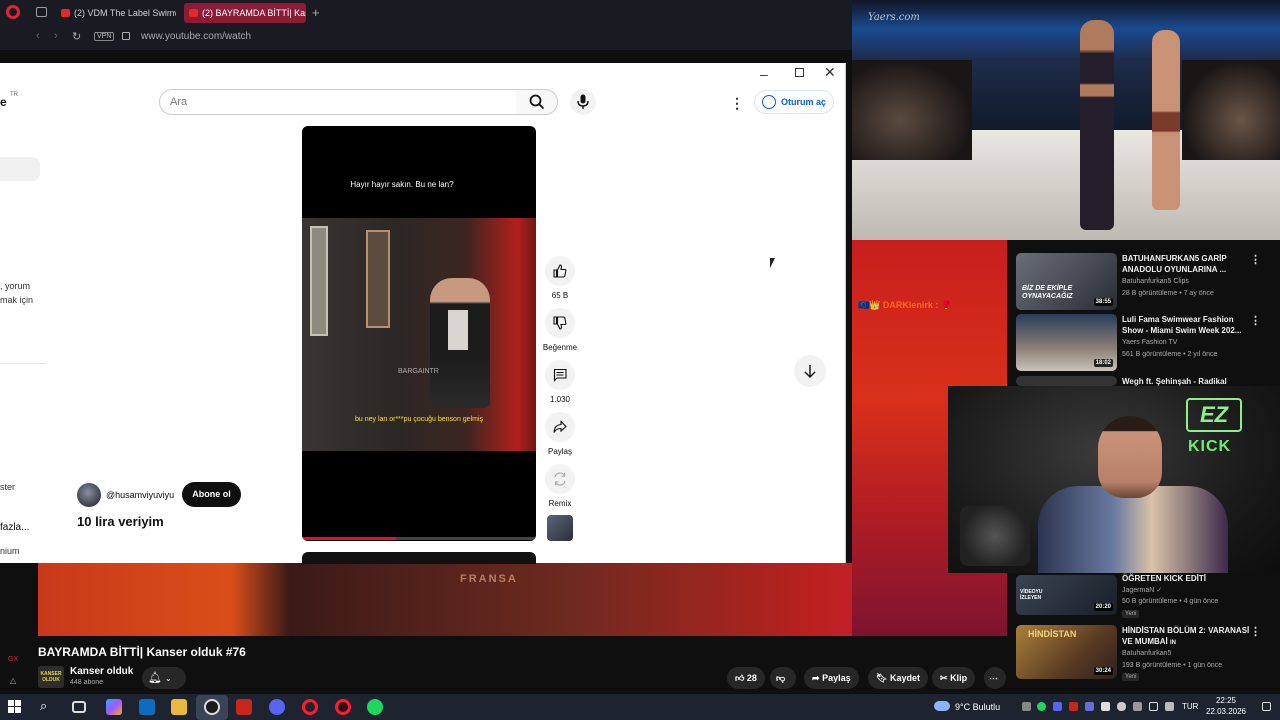 The height and width of the screenshot is (720, 1280). I want to click on spotify-tray-icon, so click(1041, 706).